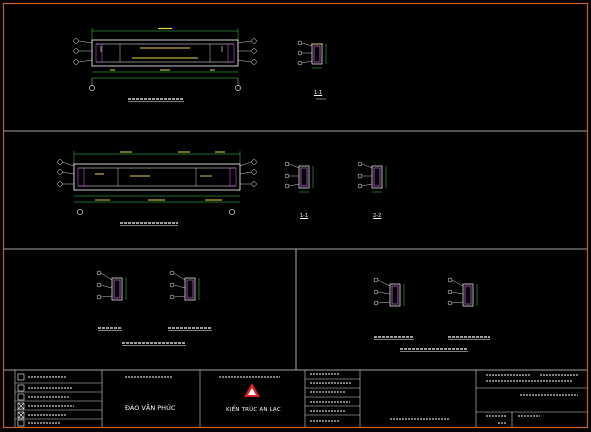 The image size is (591, 432). Describe the element at coordinates (253, 410) in the screenshot. I see `company-name: KIẾN TRÚC AN LẠC` at that location.